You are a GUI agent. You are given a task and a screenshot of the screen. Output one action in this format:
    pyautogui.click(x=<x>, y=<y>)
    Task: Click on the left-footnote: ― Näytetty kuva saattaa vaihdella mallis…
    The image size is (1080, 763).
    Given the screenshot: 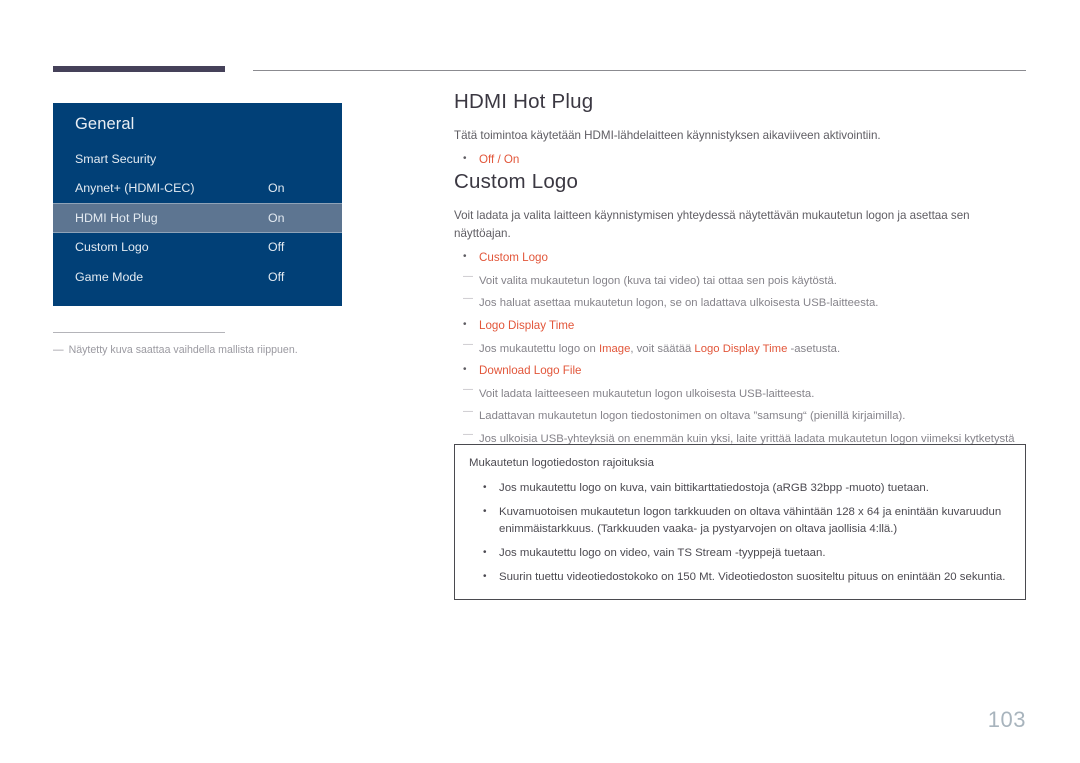 What is the action you would take?
    pyautogui.click(x=198, y=344)
    